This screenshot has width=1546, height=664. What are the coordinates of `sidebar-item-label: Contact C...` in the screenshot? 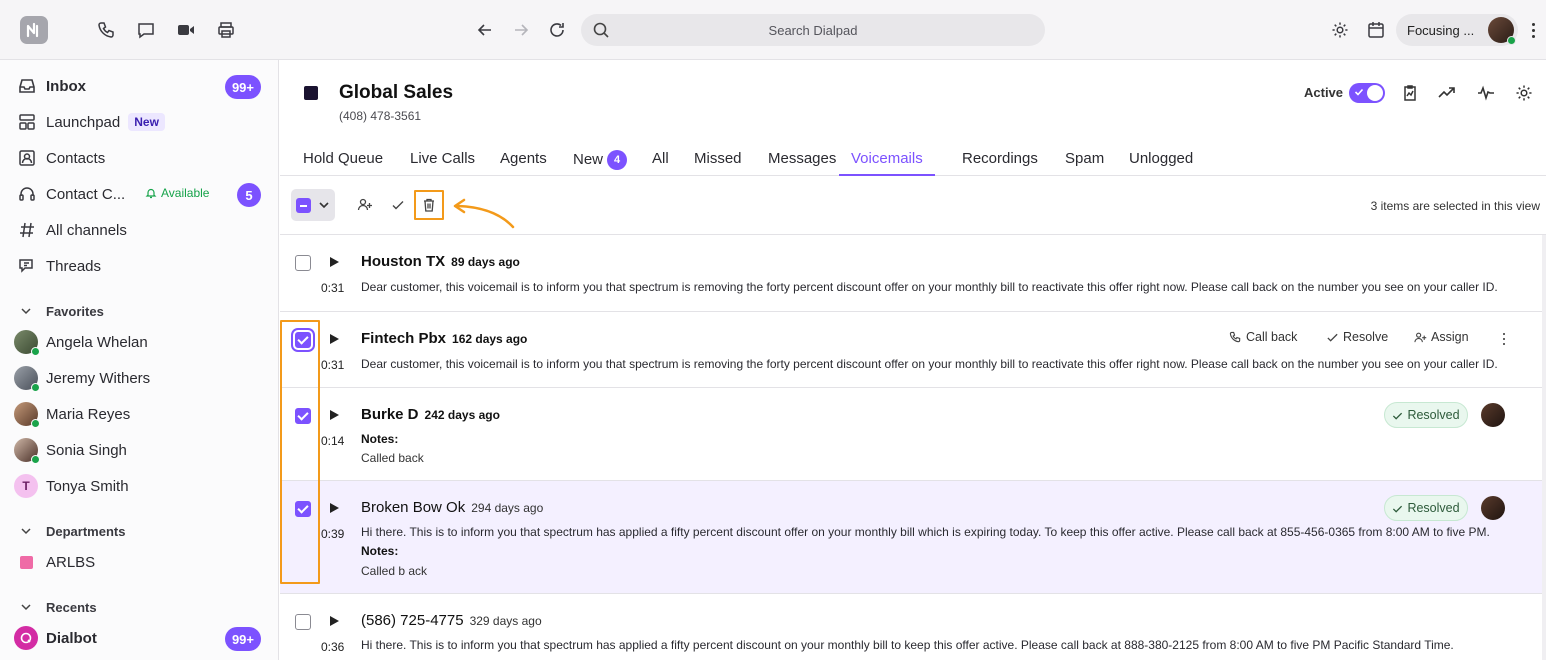 It's located at (86, 194).